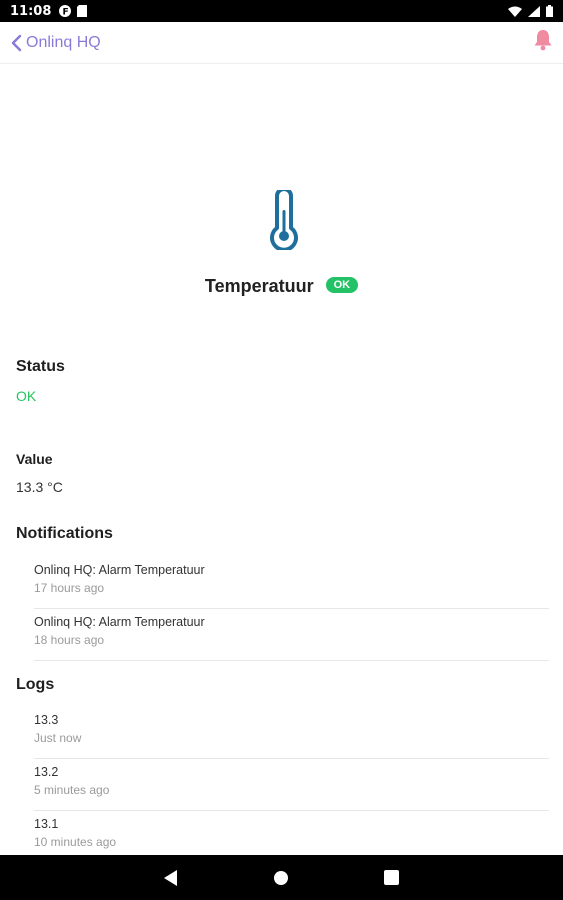 The width and height of the screenshot is (563, 900). I want to click on sim-card-icon, so click(82, 11).